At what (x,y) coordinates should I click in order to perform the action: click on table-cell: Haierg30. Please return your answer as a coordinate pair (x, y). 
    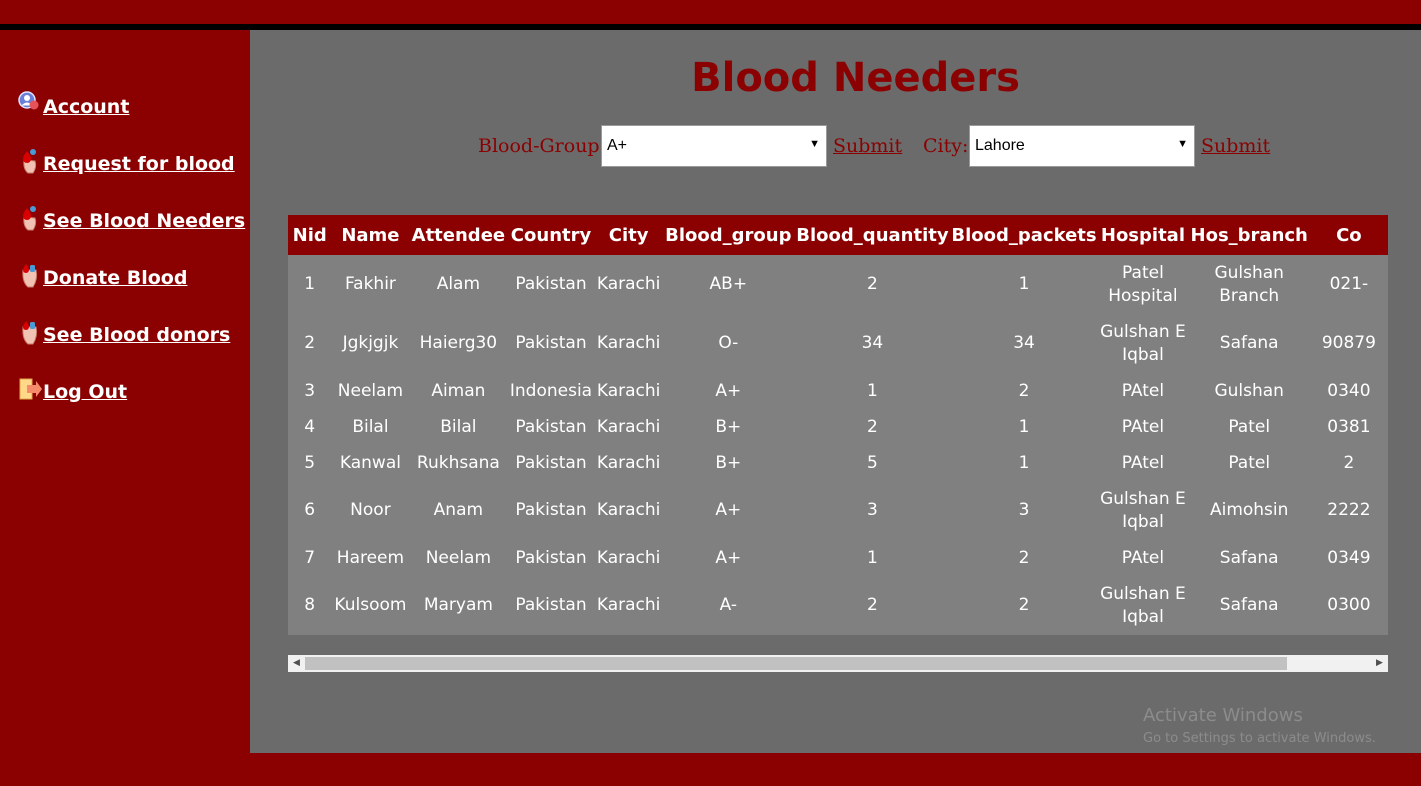
    Looking at the image, I should click on (458, 343).